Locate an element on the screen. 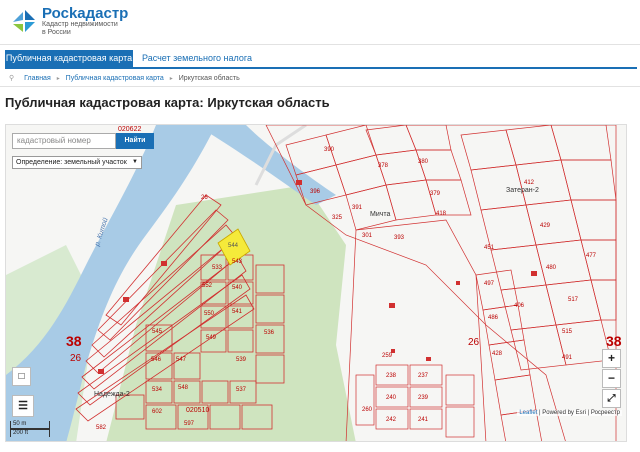  map-attribution: Leaflet | Powered by Esri | Росреестр is located at coordinates (569, 413).